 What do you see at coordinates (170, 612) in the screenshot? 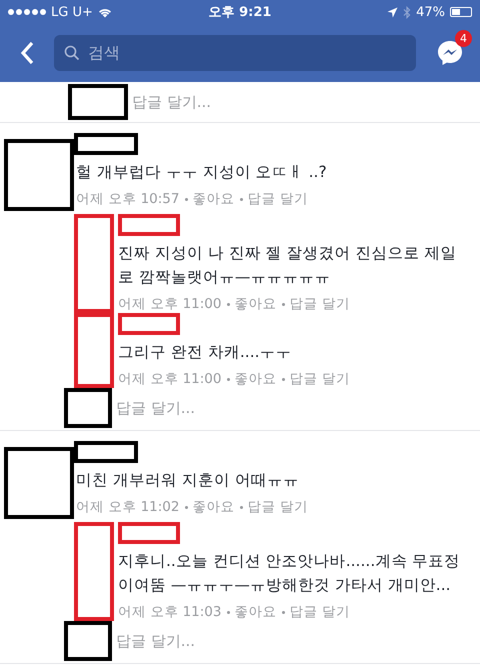
I see `reply-time: 어제 오후 11:03` at bounding box center [170, 612].